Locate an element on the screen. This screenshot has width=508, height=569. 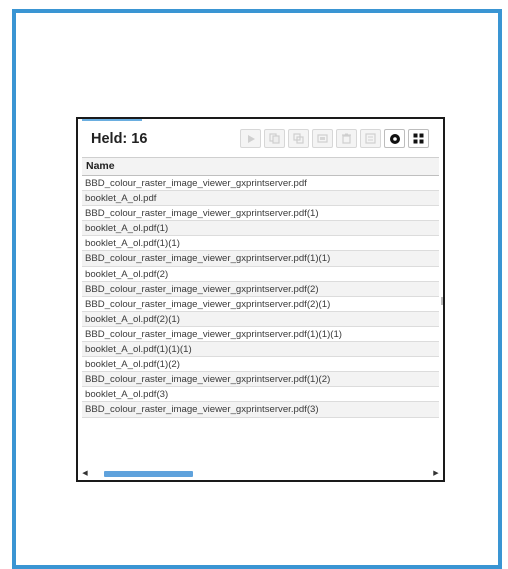
scroll-right-arrow-icon: ▶ is located at coordinates (436, 474).